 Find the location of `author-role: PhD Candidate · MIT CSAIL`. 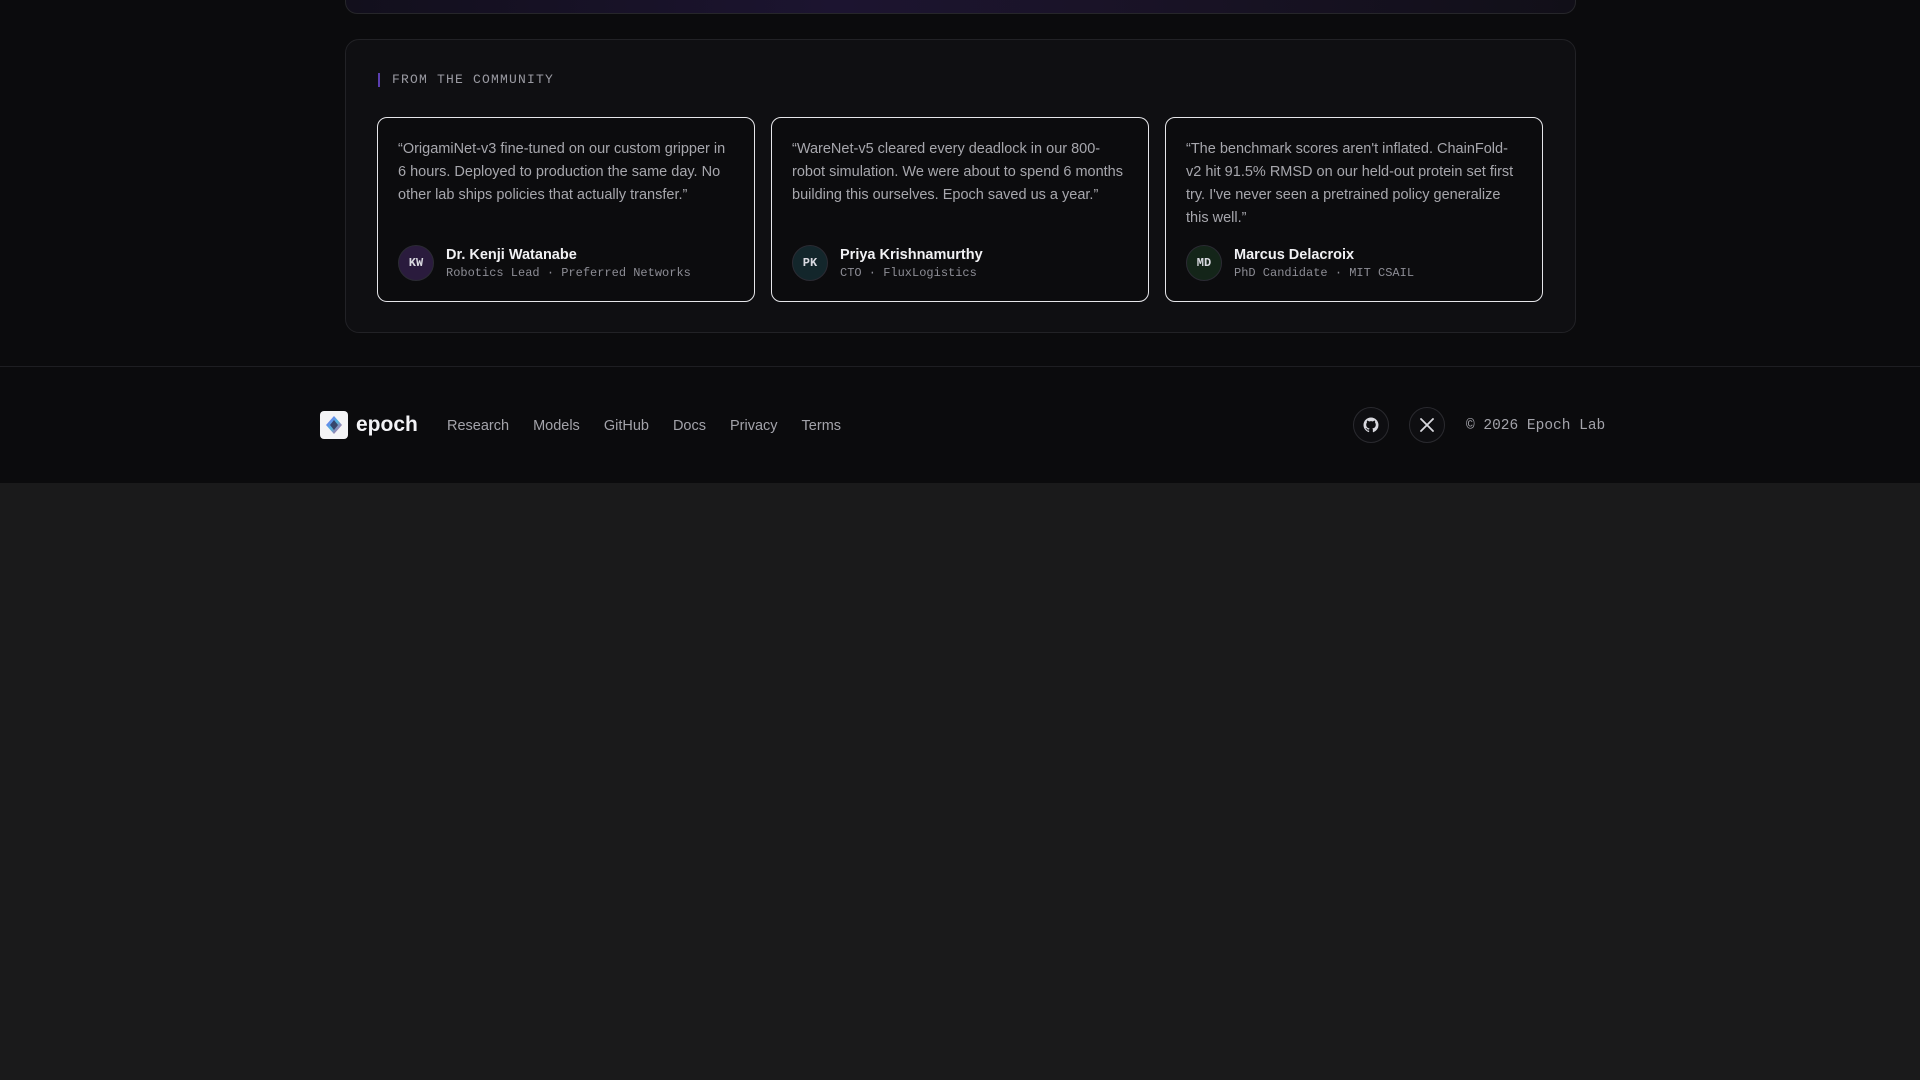

author-role: PhD Candidate · MIT CSAIL is located at coordinates (1324, 272).